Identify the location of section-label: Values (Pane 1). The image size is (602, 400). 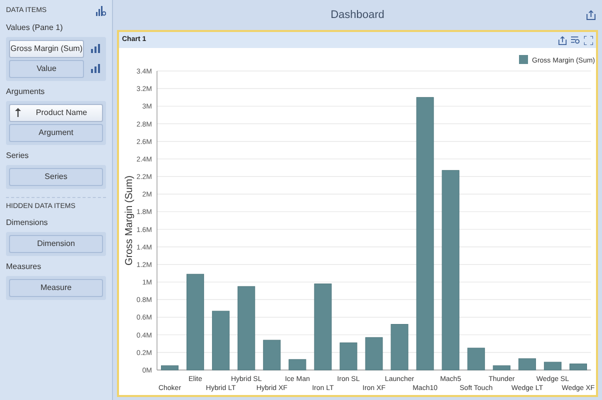
(35, 28).